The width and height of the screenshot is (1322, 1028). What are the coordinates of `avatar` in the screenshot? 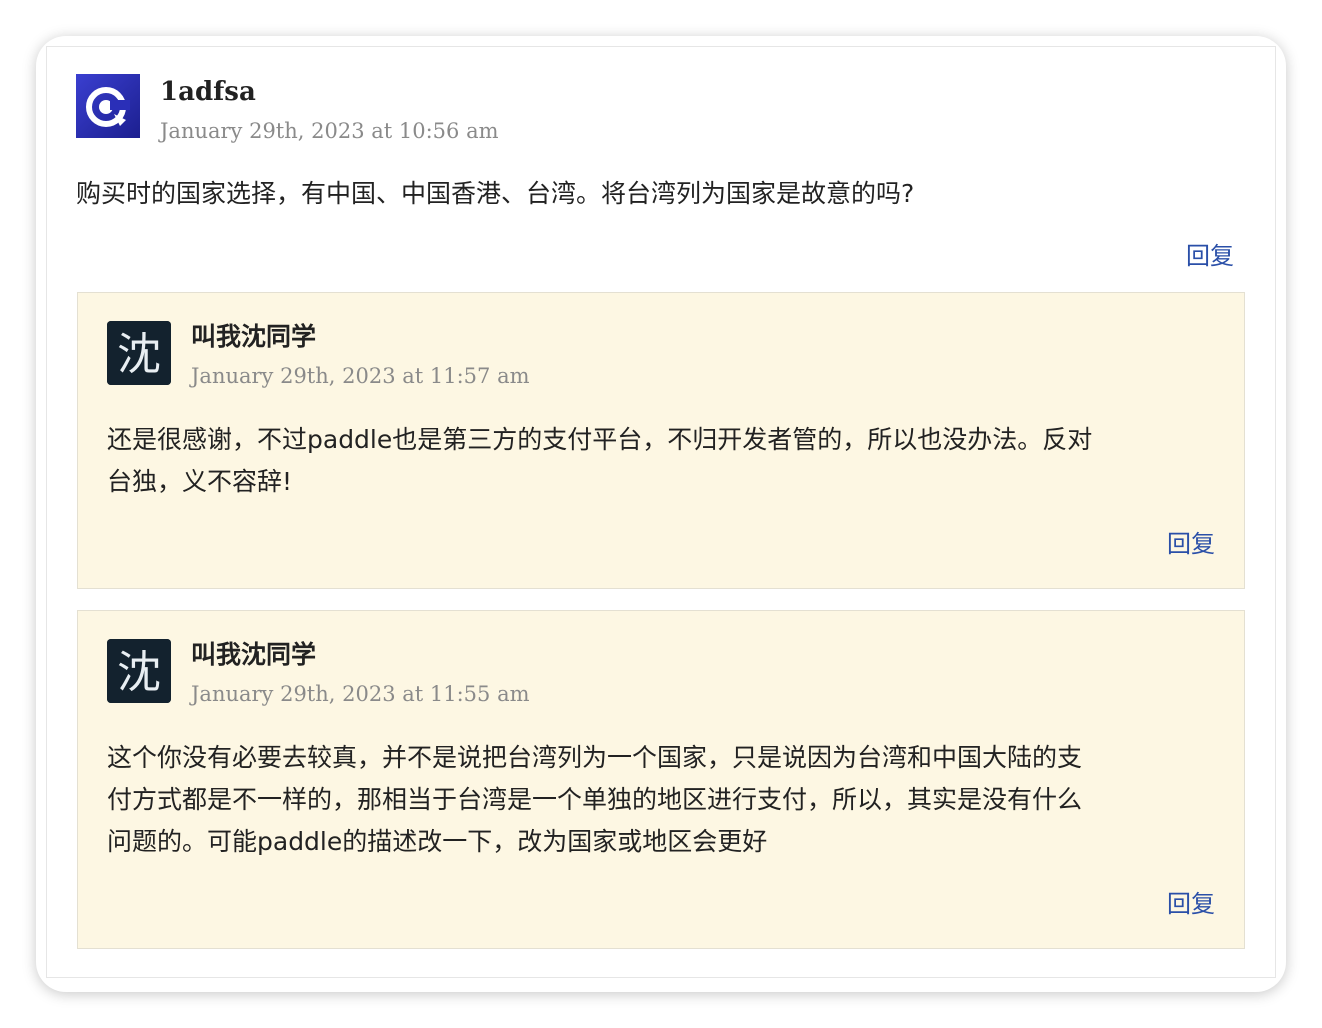 It's located at (108, 106).